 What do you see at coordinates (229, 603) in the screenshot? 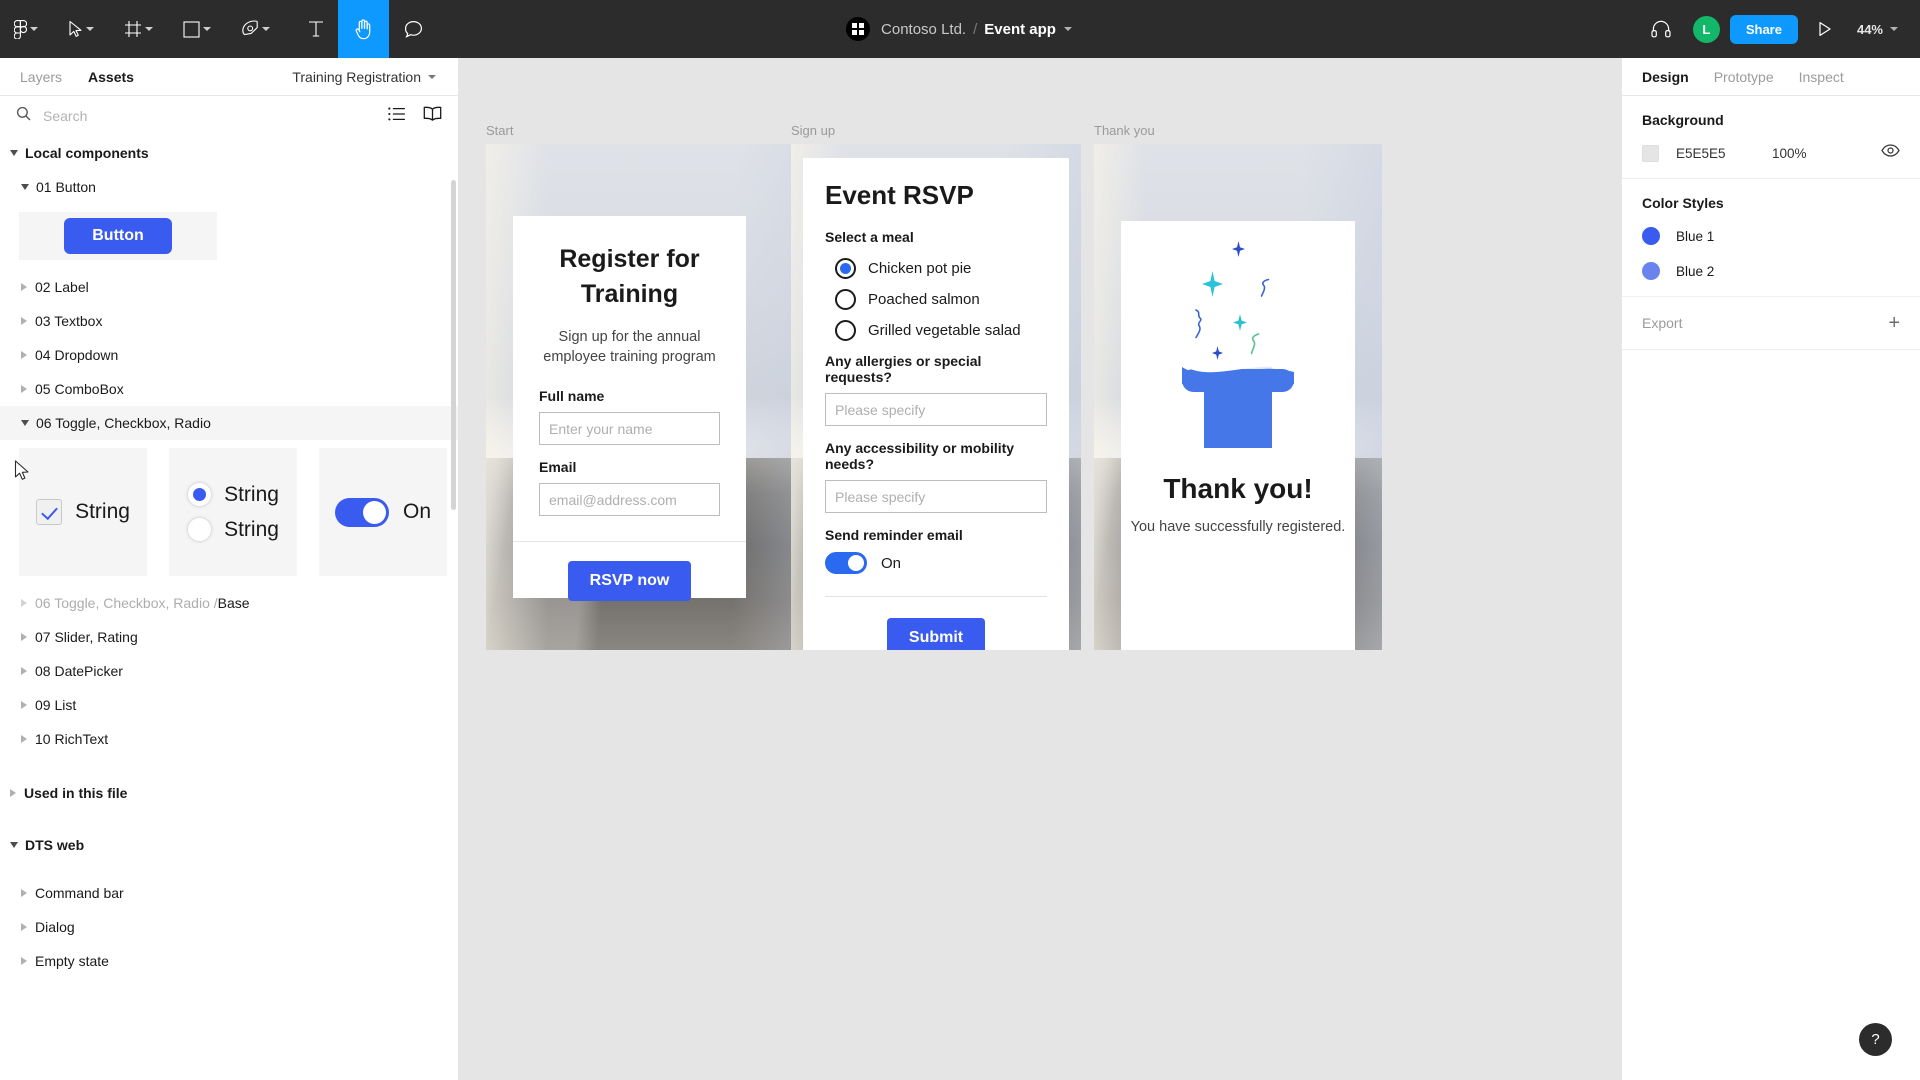
I see `tree-group-06-base: 06 Toggle, Checkbox, Radio / Base` at bounding box center [229, 603].